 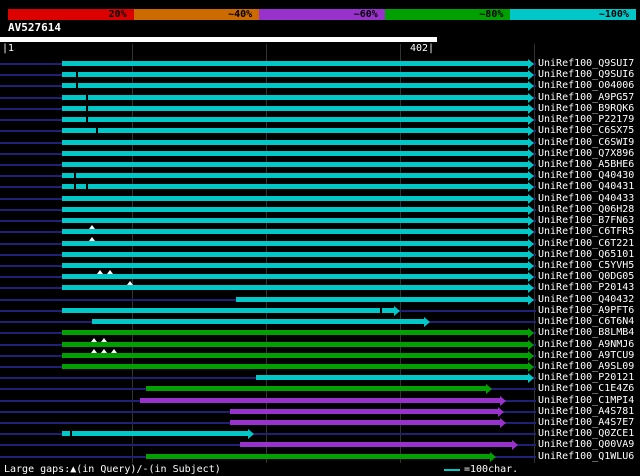 I want to click on hit-label: UniRef100_Q0DG05, so click(x=586, y=276).